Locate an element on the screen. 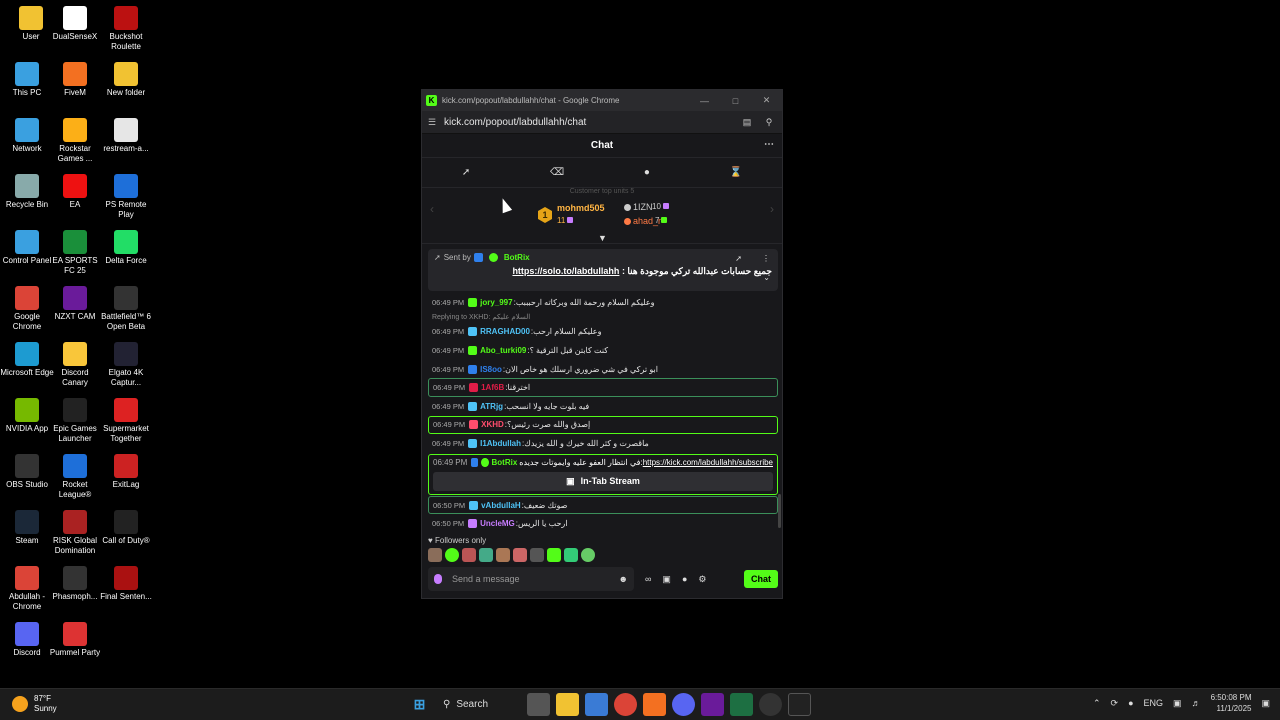 This screenshot has width=1280, height=720. mic-tray-icon: ● is located at coordinates (1130, 703).